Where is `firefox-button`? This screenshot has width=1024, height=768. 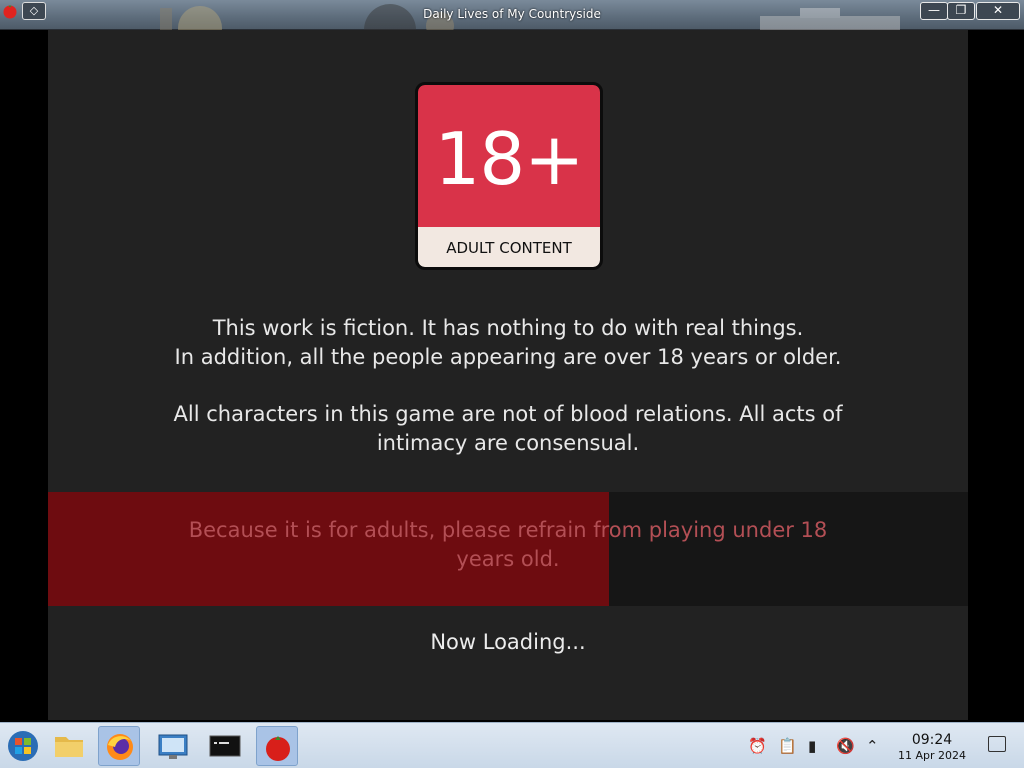 firefox-button is located at coordinates (119, 746).